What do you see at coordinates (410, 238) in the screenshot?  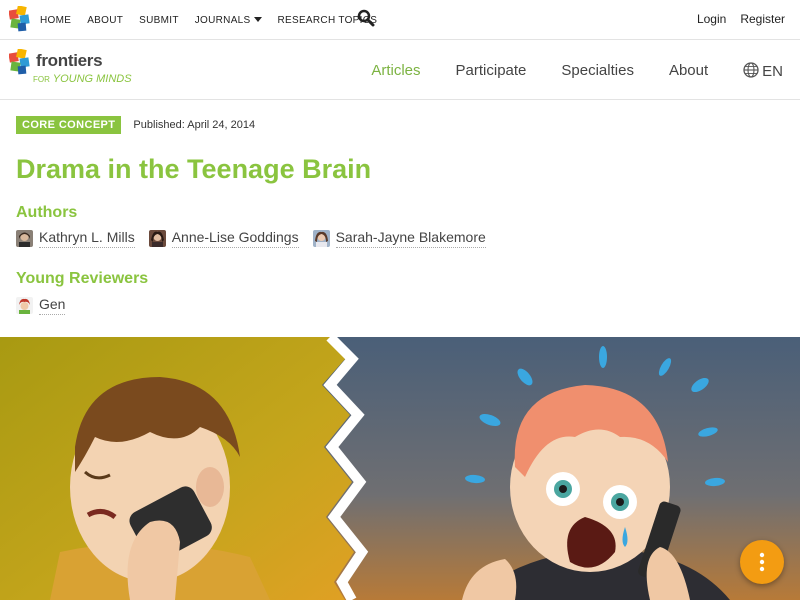 I see `author-name: Sarah-Jayne Blakemore` at bounding box center [410, 238].